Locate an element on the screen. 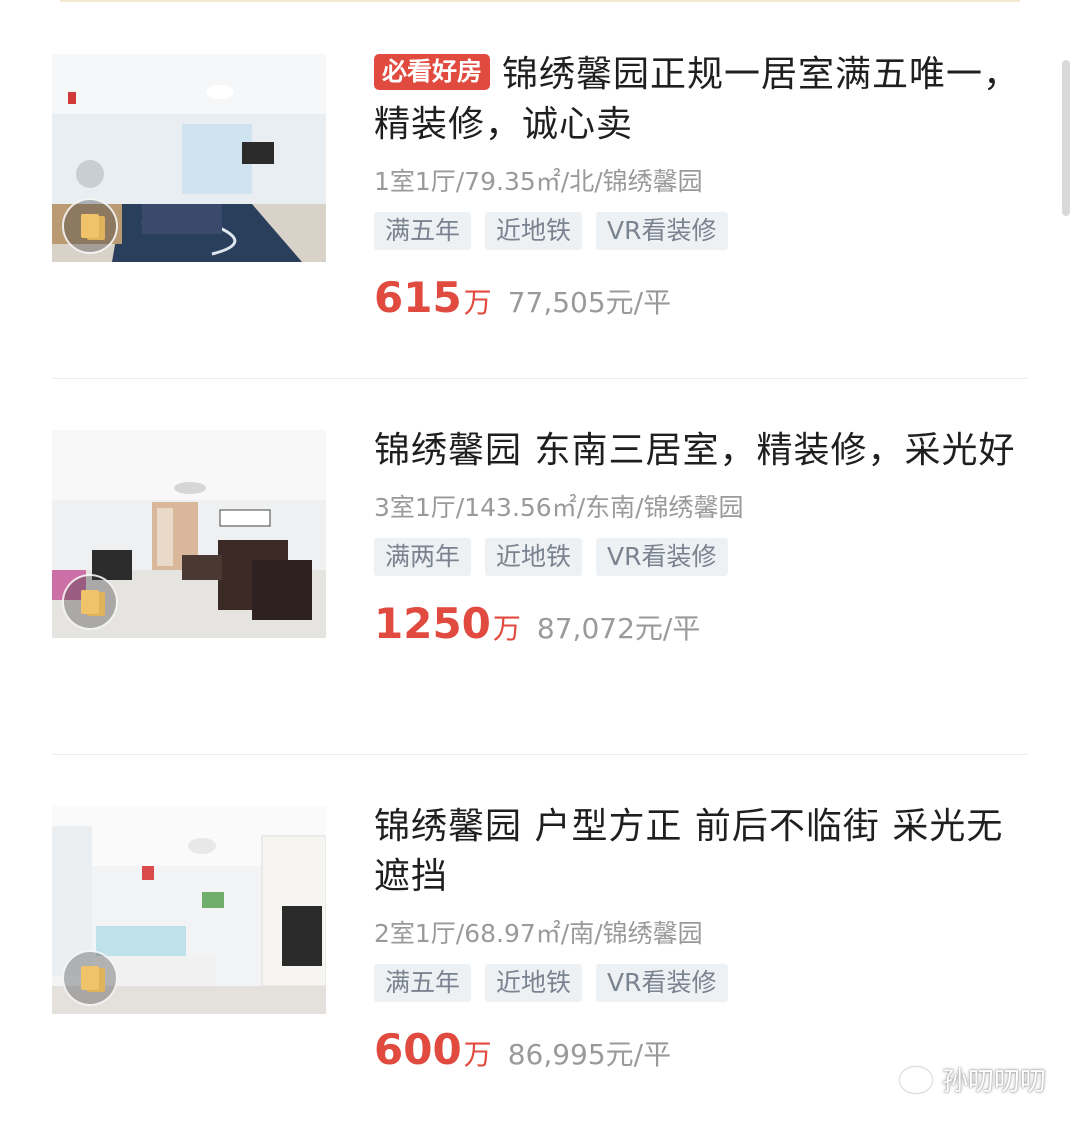 Image resolution: width=1080 pixels, height=1126 pixels. listing-meta: 2室1厅/68.97㎡/南/锦绣馨园 is located at coordinates (538, 933).